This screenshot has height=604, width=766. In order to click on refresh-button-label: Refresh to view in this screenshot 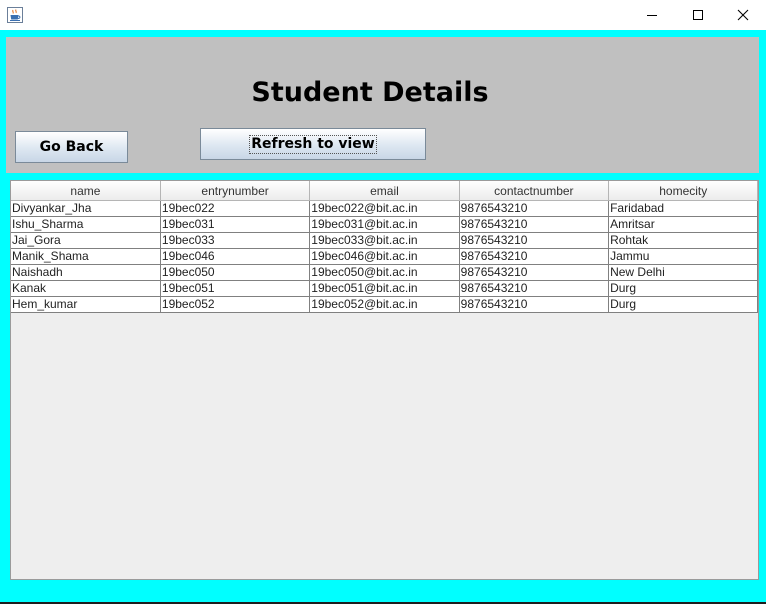, I will do `click(313, 144)`.